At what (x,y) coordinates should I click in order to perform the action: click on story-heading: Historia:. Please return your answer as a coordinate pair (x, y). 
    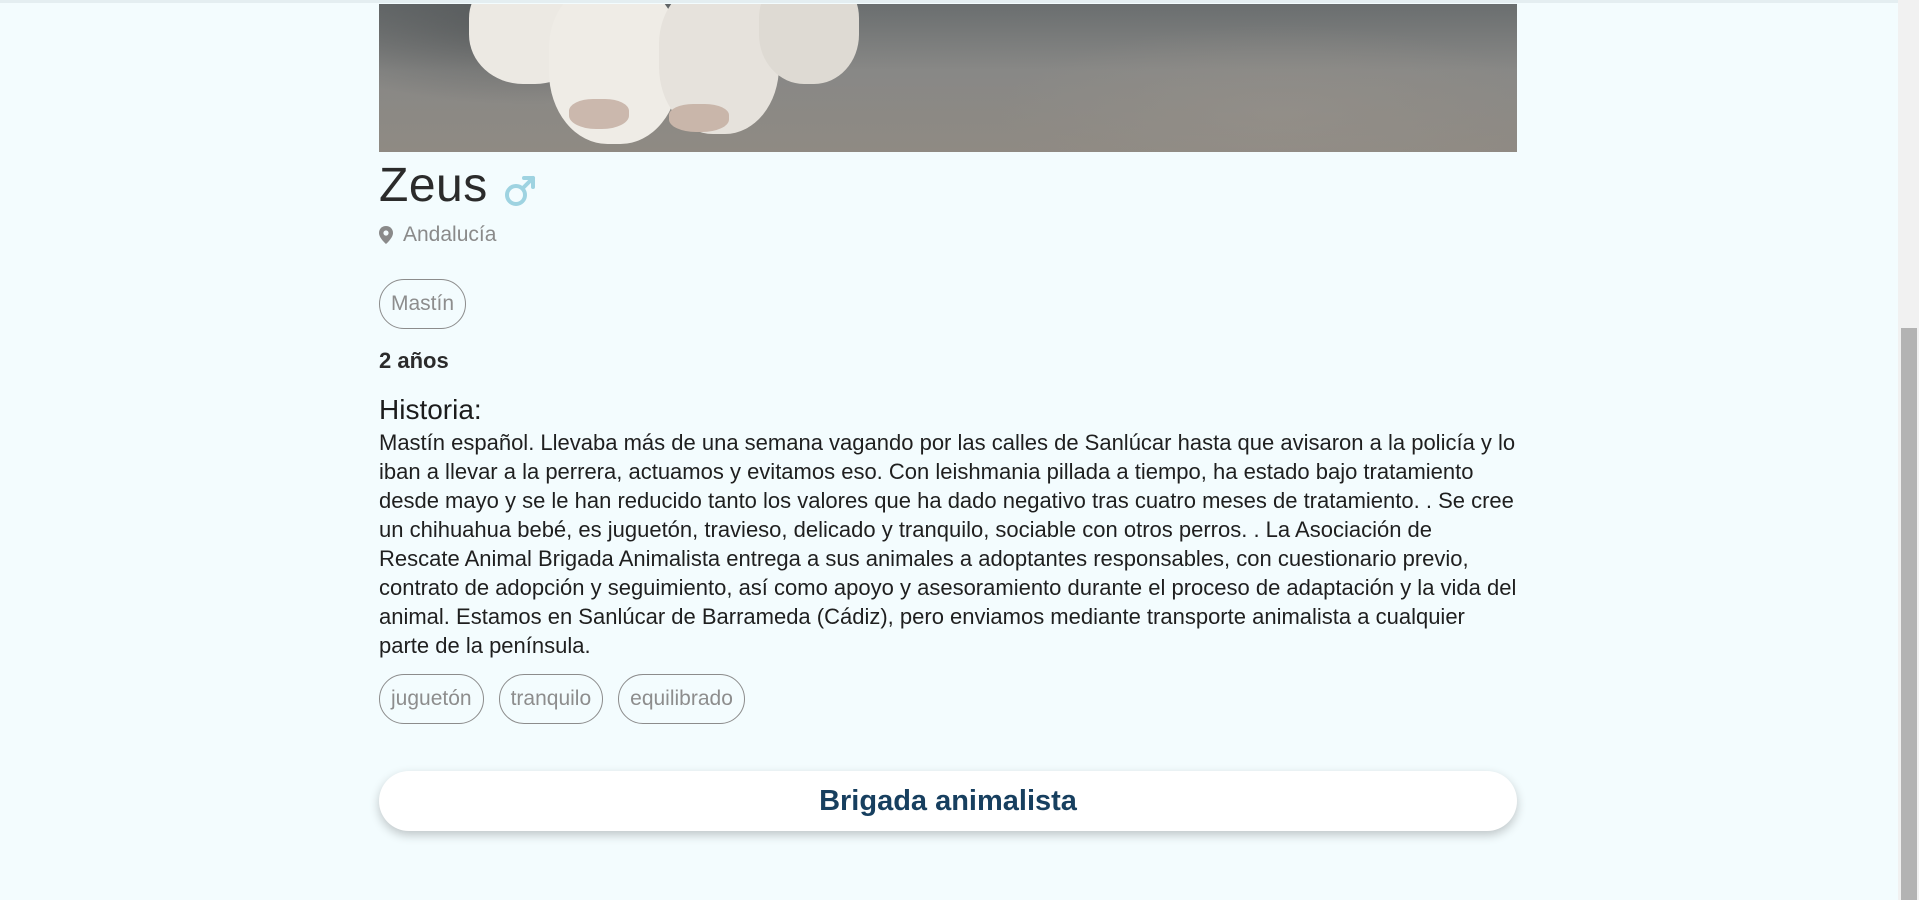
    Looking at the image, I should click on (430, 409).